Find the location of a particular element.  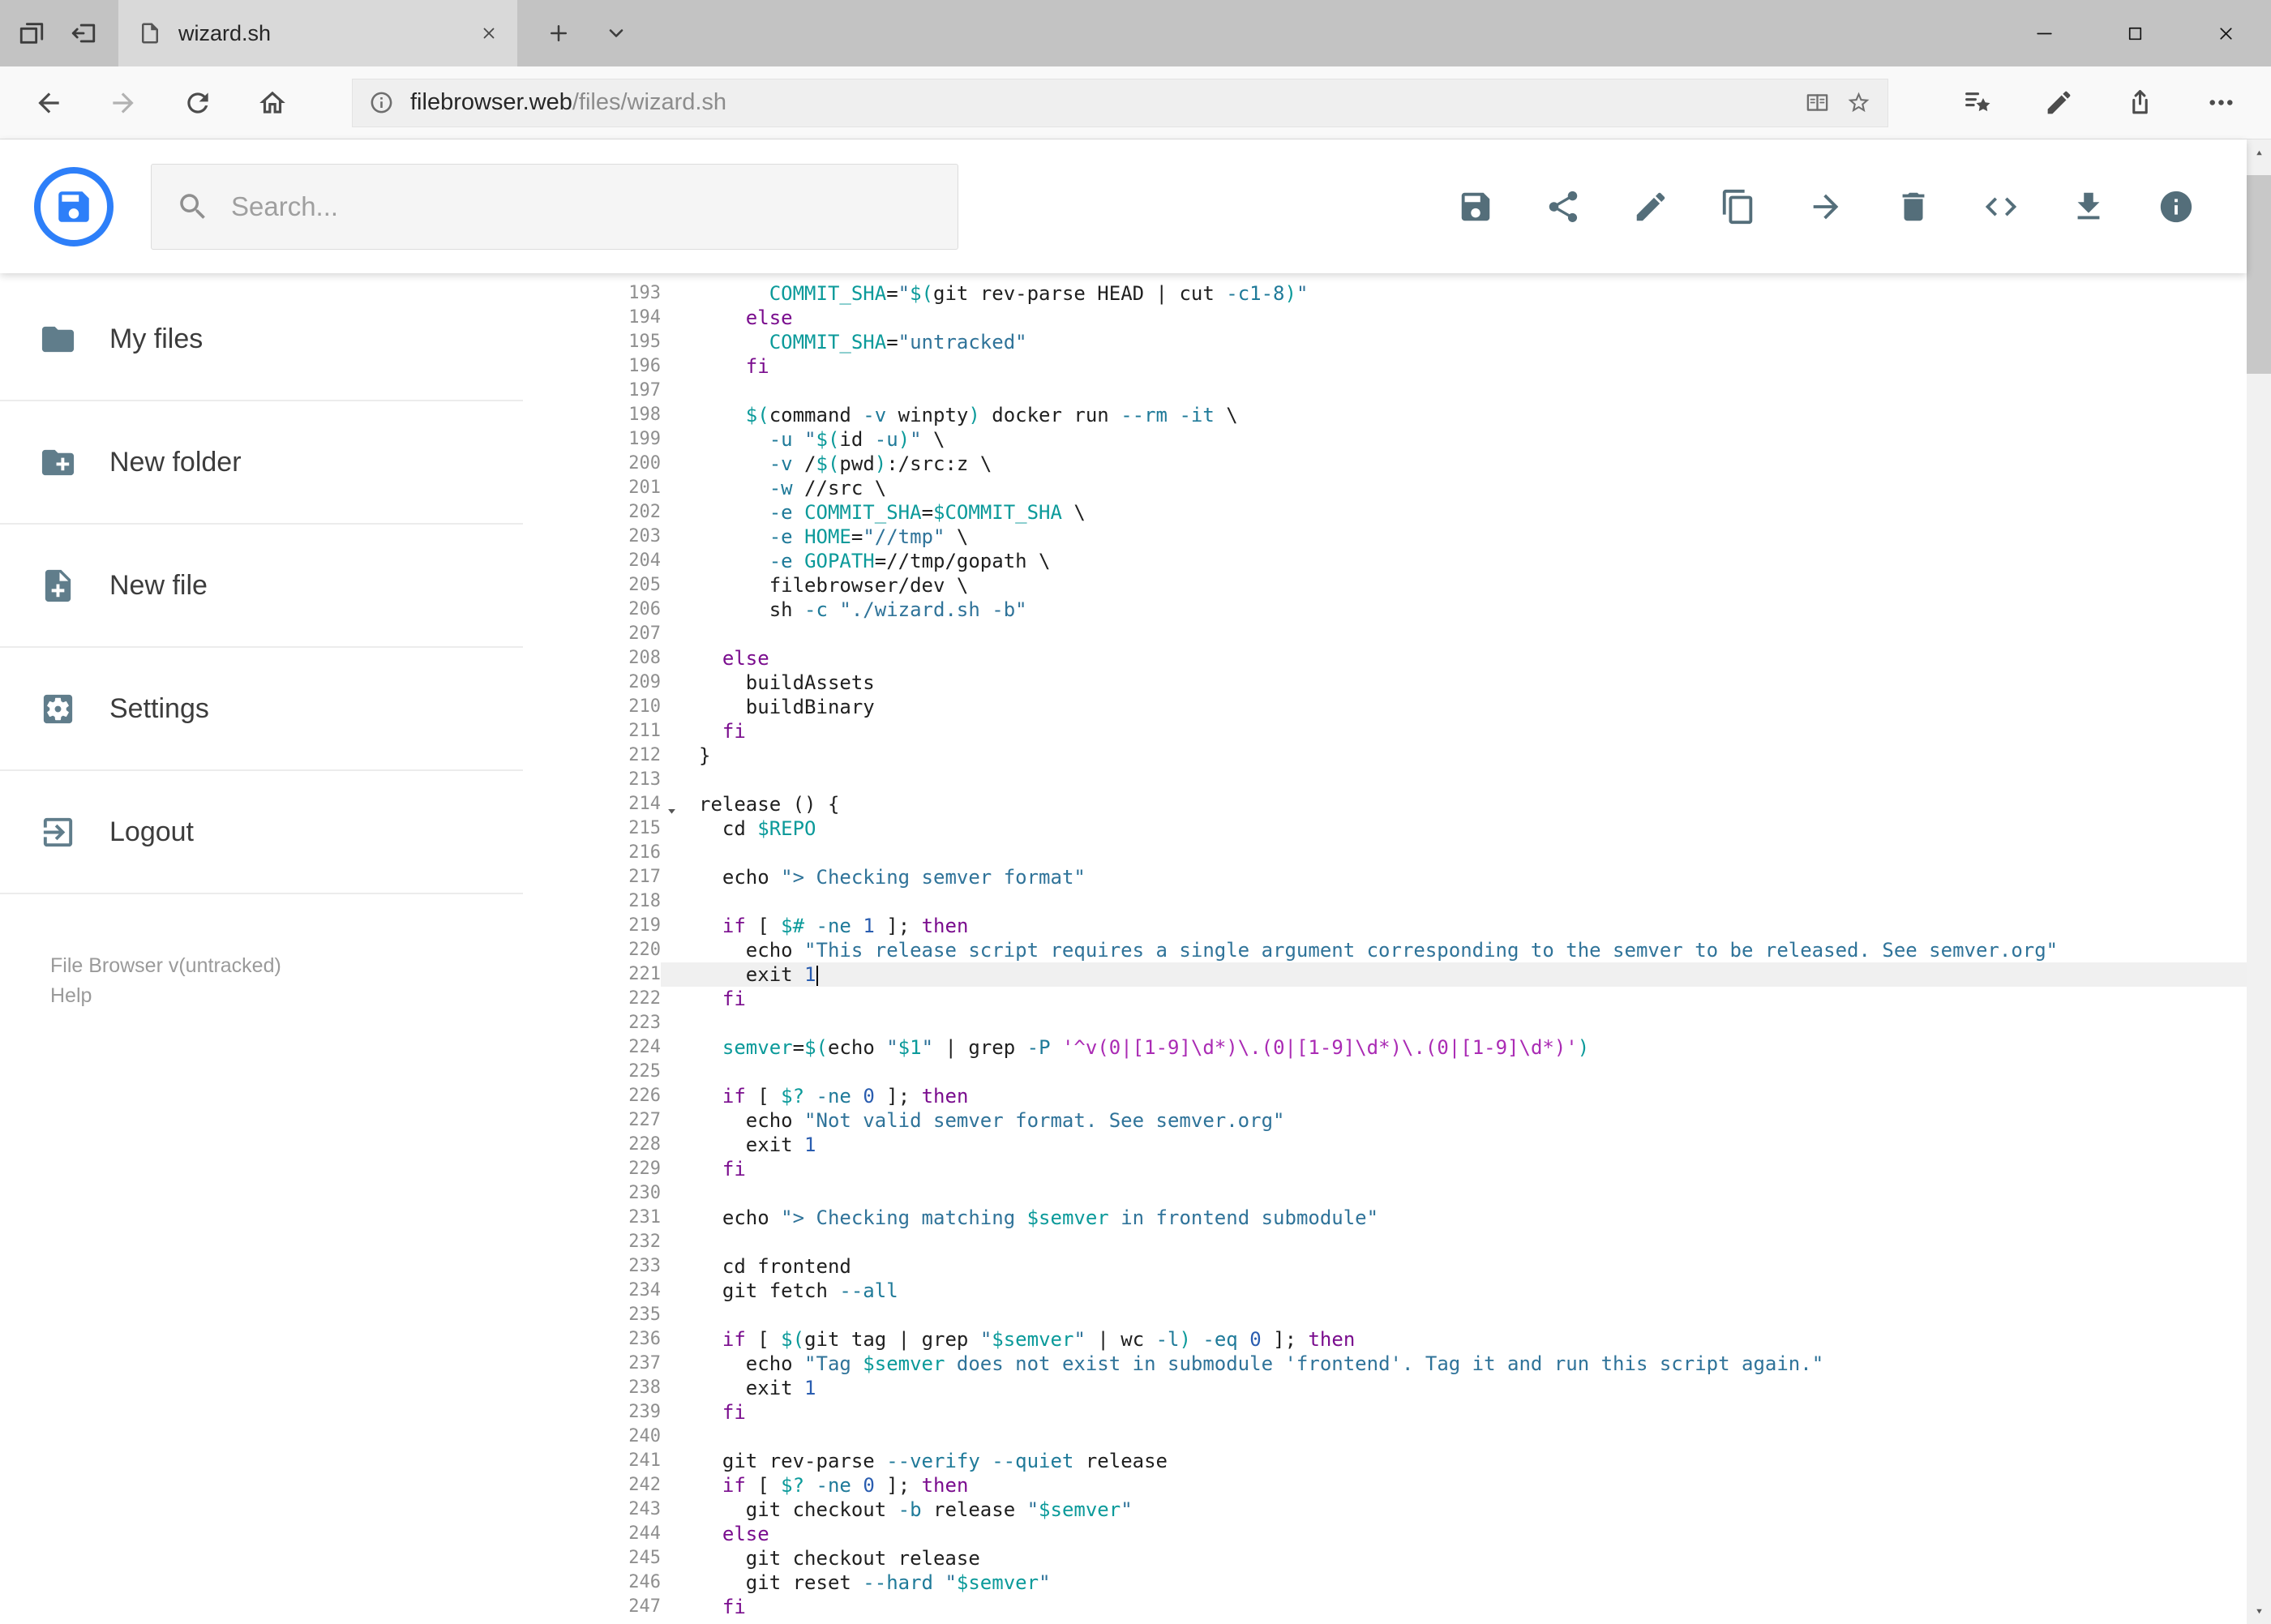

web-note-icon is located at coordinates (2059, 103).